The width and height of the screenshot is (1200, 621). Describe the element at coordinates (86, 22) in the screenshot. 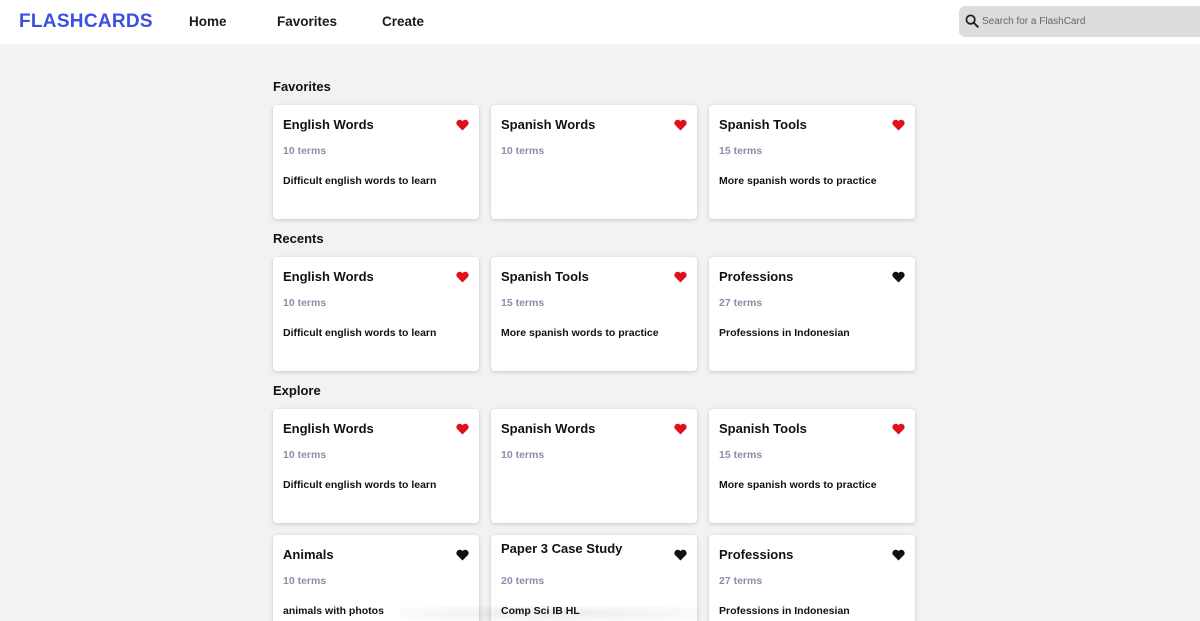

I see `brand-logo: FLASHCARDS` at that location.